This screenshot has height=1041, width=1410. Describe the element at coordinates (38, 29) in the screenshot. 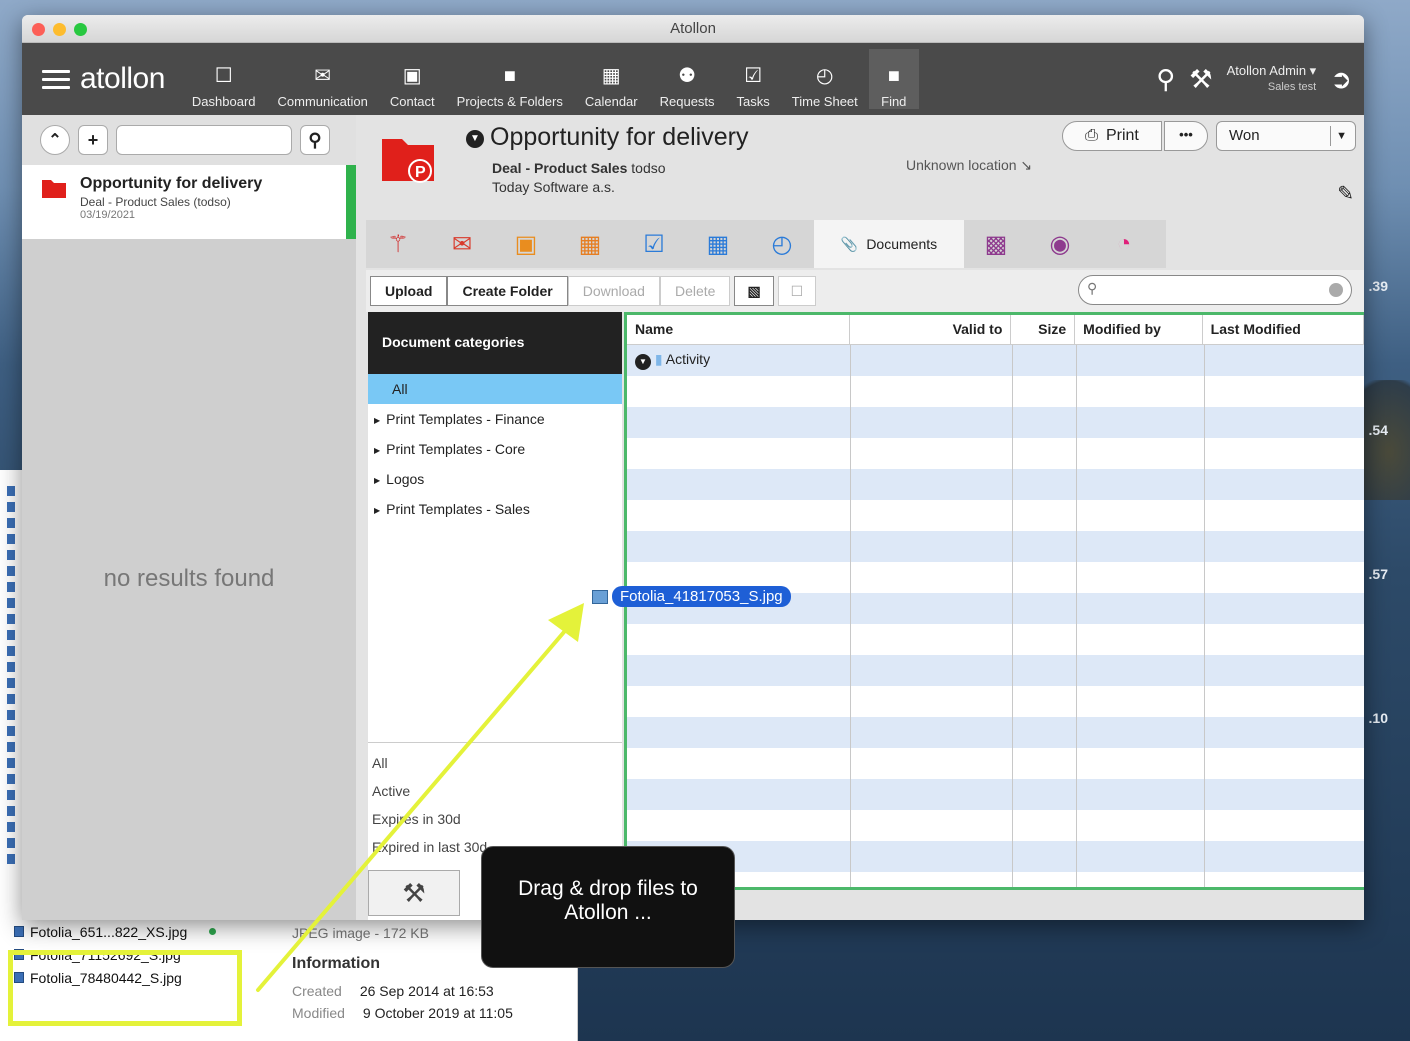

I see `close-window-button` at that location.